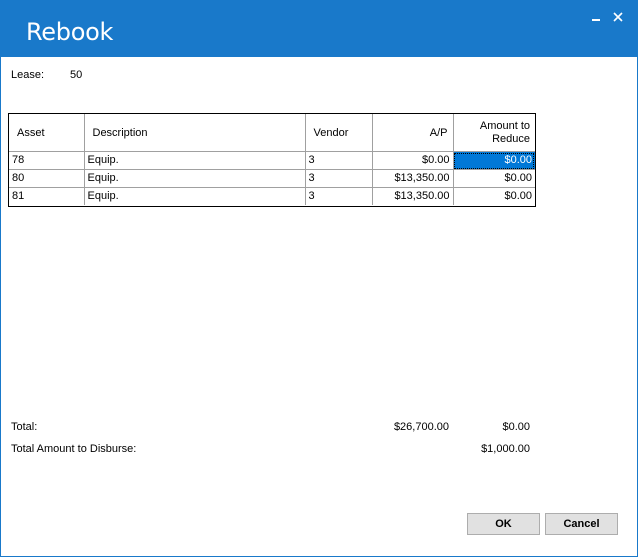 The image size is (638, 557). I want to click on table-row: 80 Equip. 3 $13,350.00 $0.00, so click(272, 178).